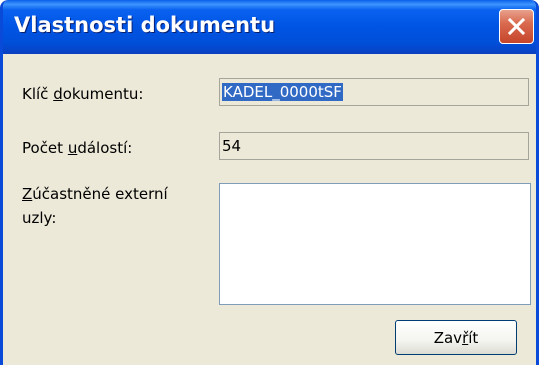 The width and height of the screenshot is (539, 365). Describe the element at coordinates (145, 25) in the screenshot. I see `window-title: Vlastnosti dokumentu` at that location.